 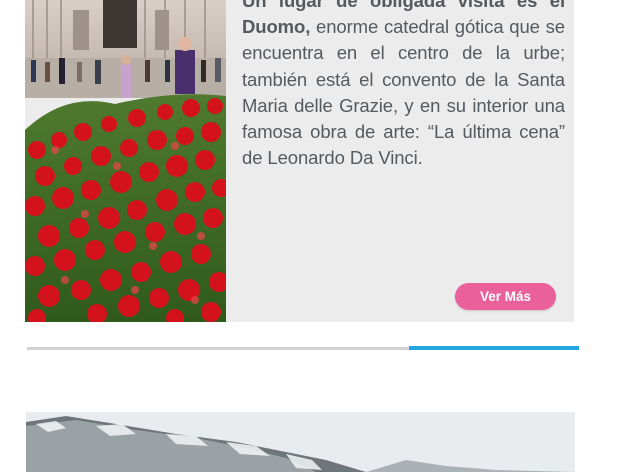 What do you see at coordinates (300, 442) in the screenshot?
I see `next-article-photo` at bounding box center [300, 442].